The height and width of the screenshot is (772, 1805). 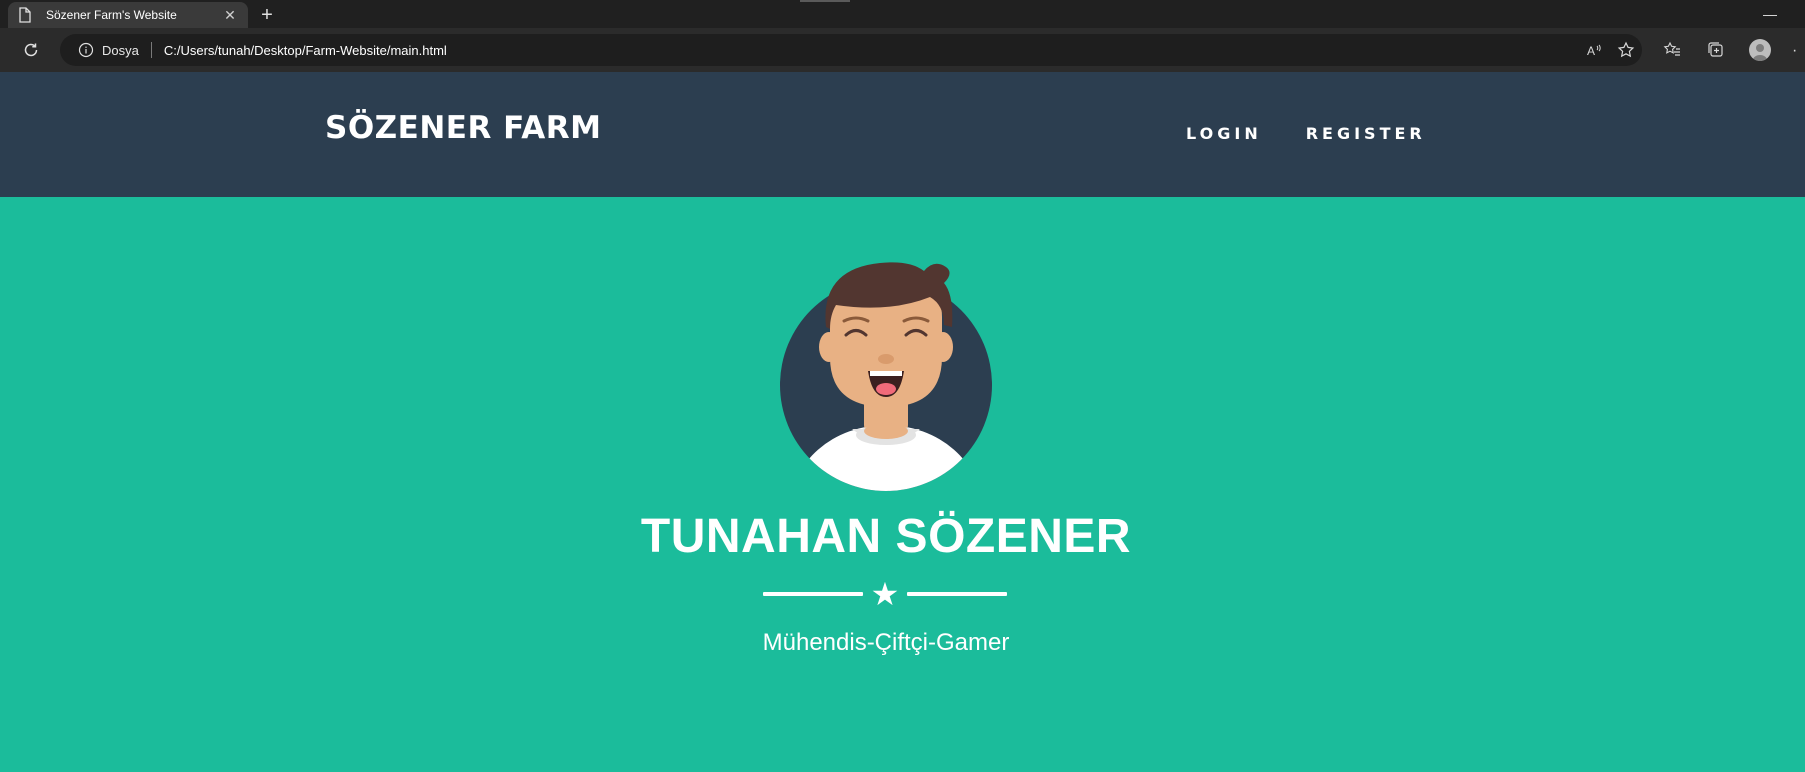 I want to click on read-aloud-icon: A, so click(x=1594, y=50).